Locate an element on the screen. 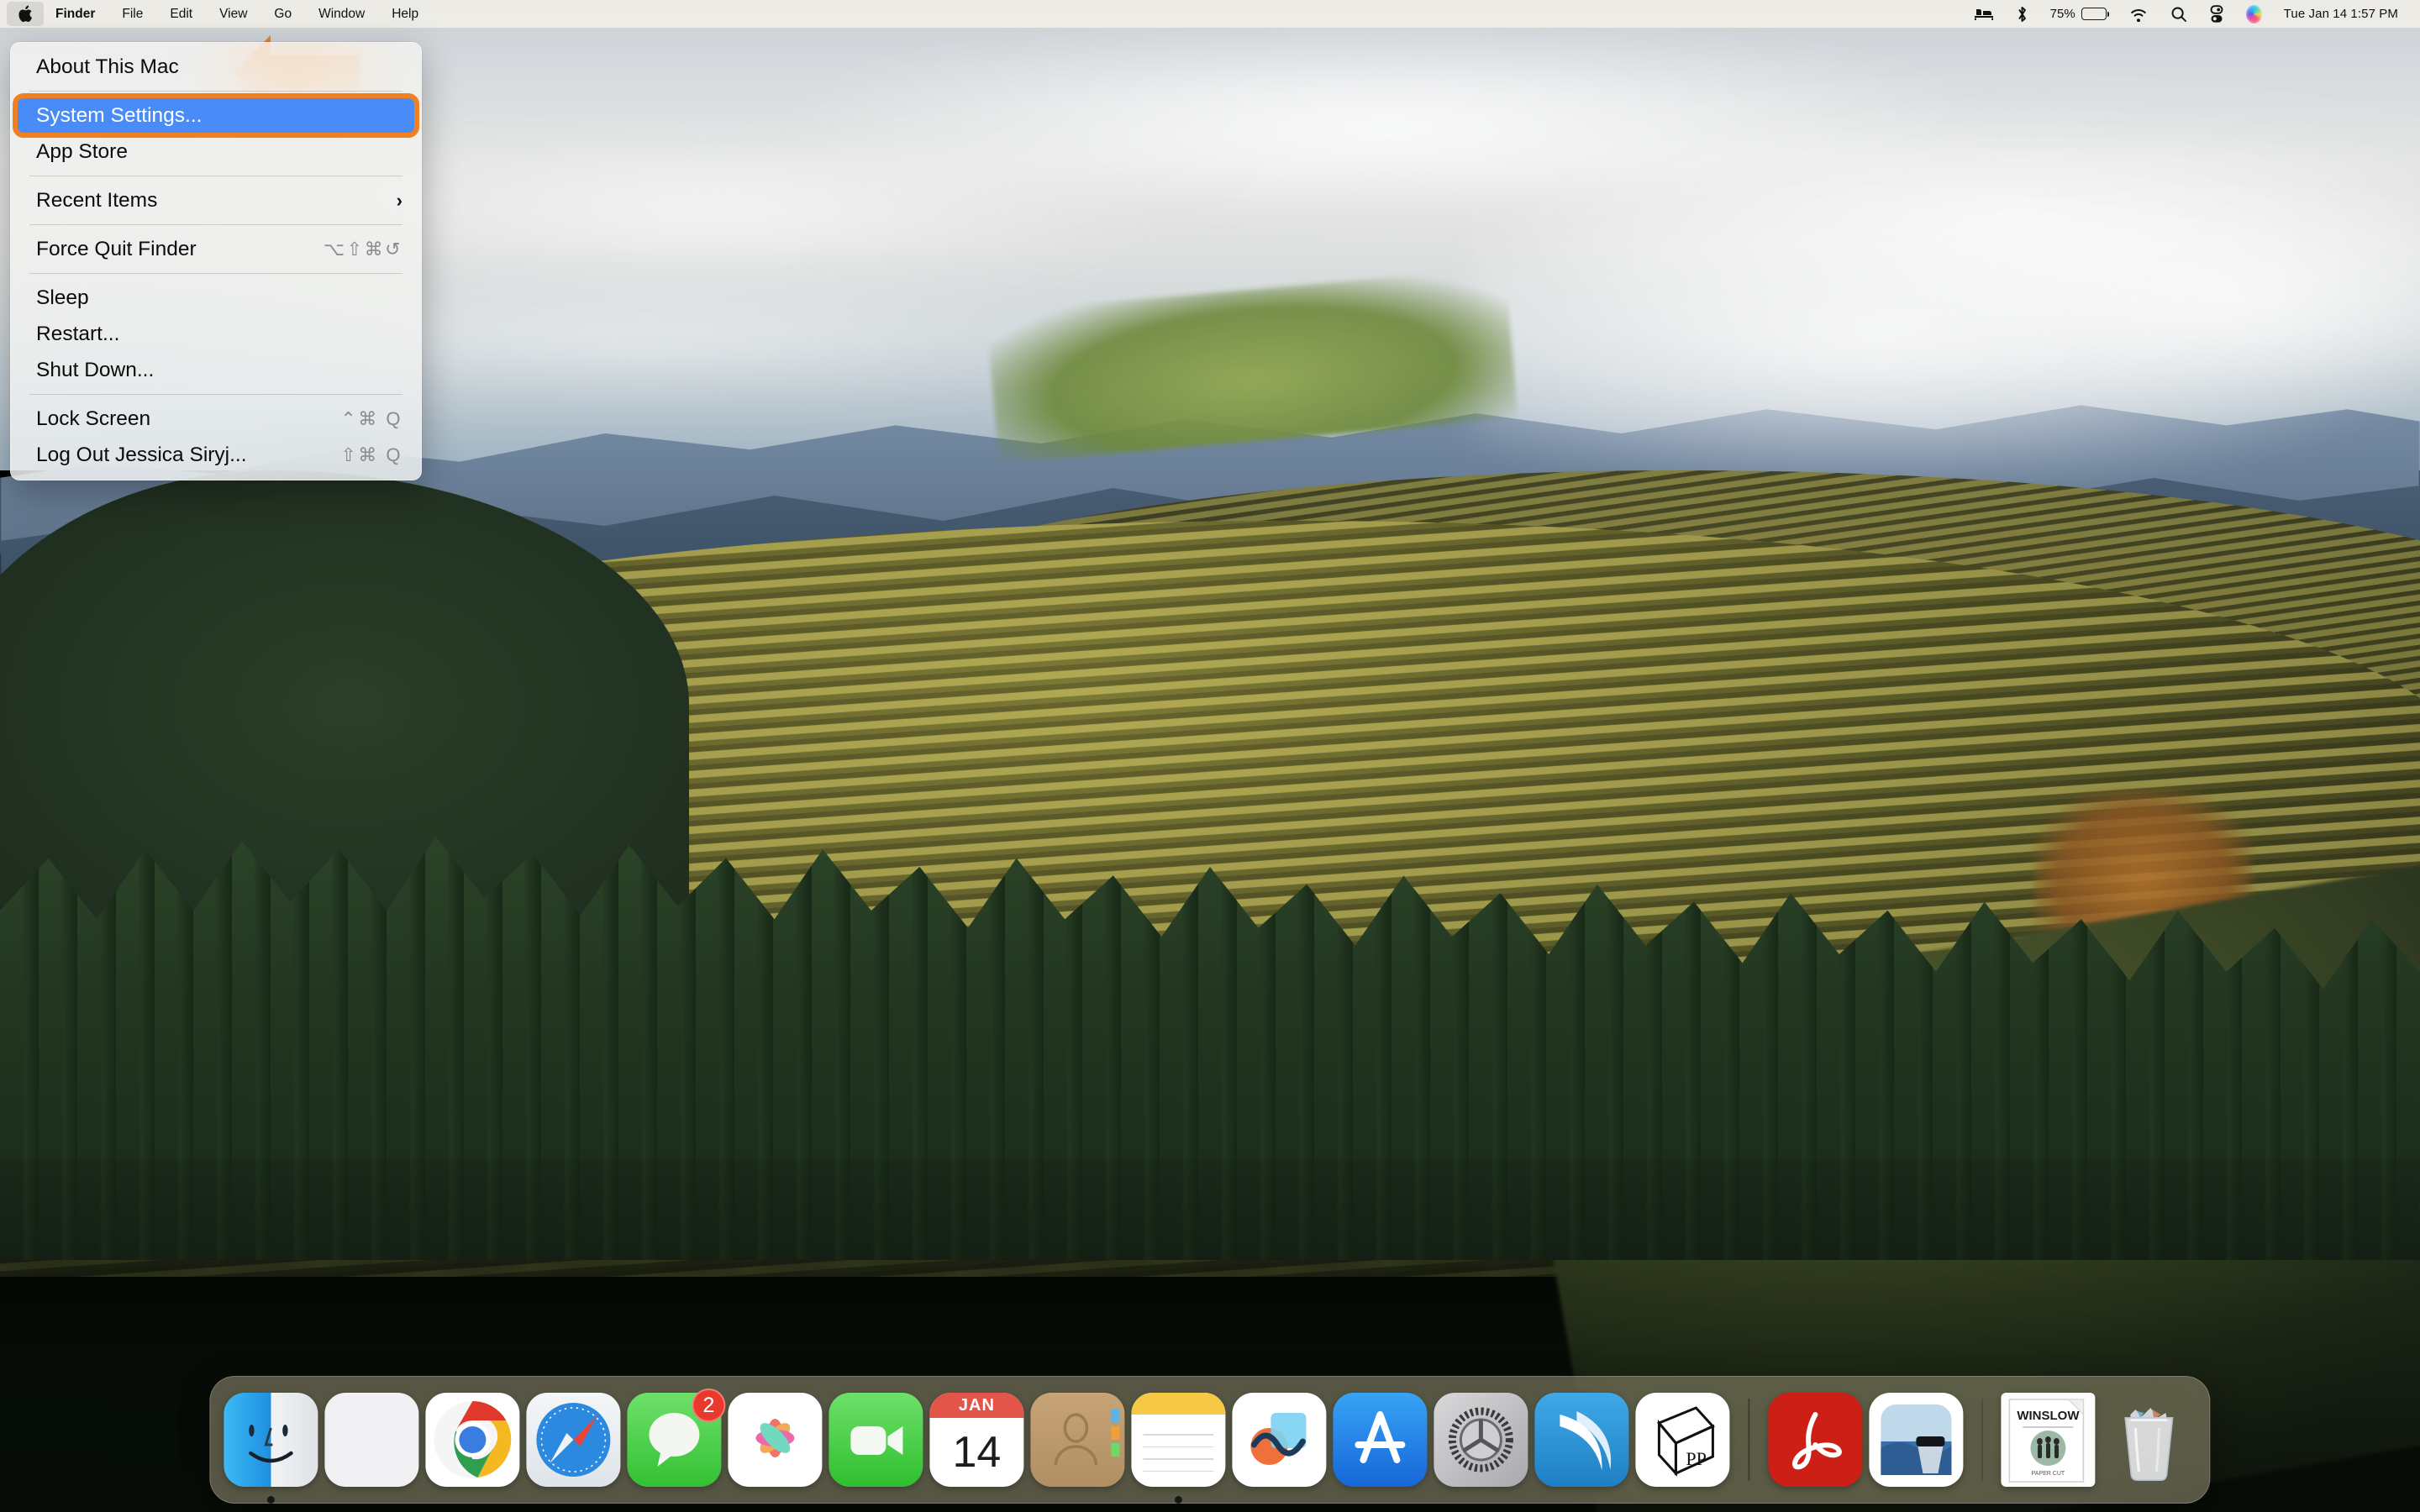  dock-item-trash is located at coordinates (2149, 1440).